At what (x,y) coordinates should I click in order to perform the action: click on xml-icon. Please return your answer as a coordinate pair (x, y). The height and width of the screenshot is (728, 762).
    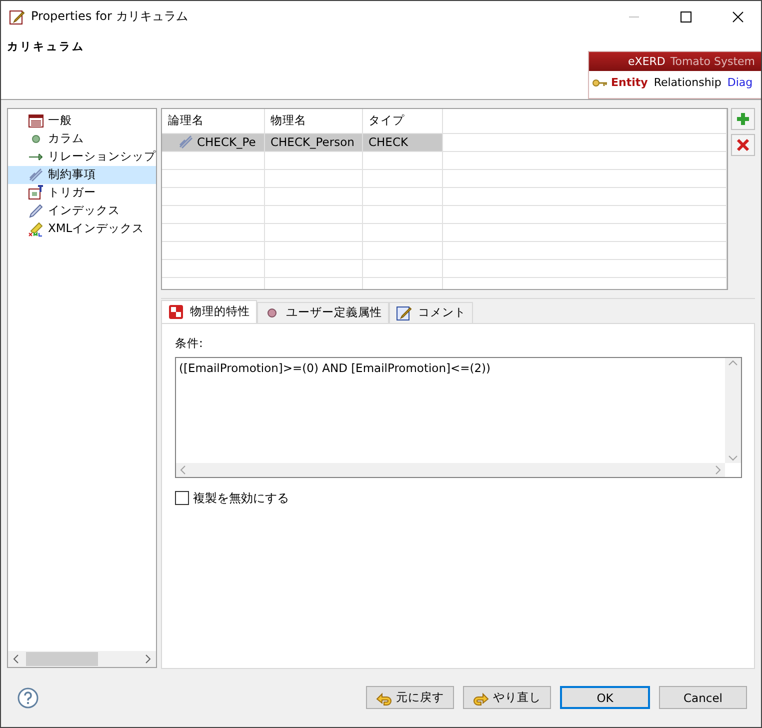
    Looking at the image, I should click on (36, 228).